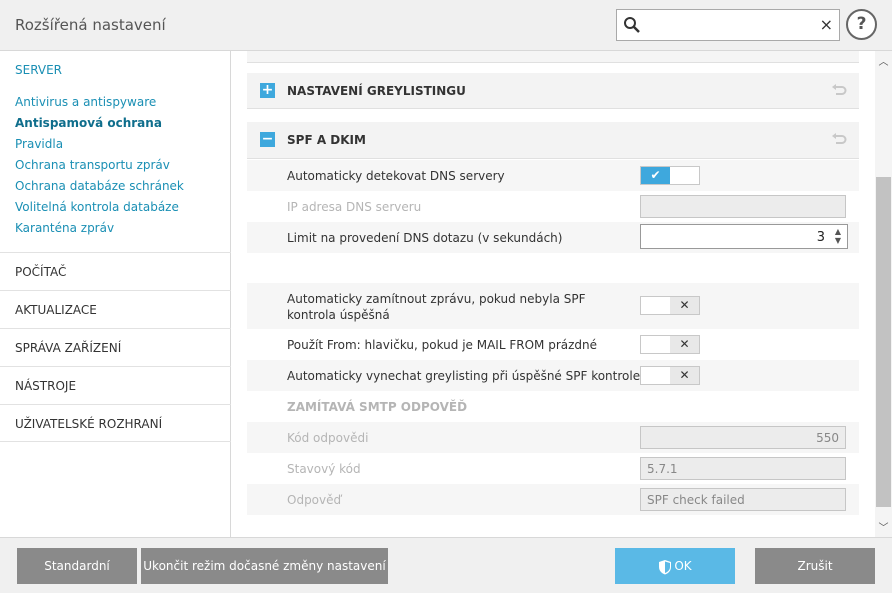 This screenshot has height=593, width=892. Describe the element at coordinates (39, 144) in the screenshot. I see `sidebar-item-rules: Pravidla` at that location.